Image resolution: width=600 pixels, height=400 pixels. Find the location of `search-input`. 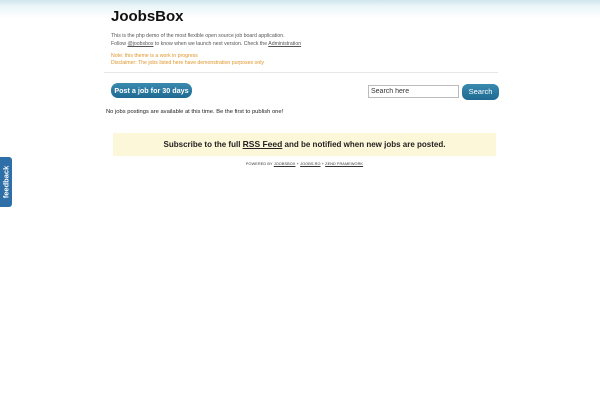

search-input is located at coordinates (413, 91).